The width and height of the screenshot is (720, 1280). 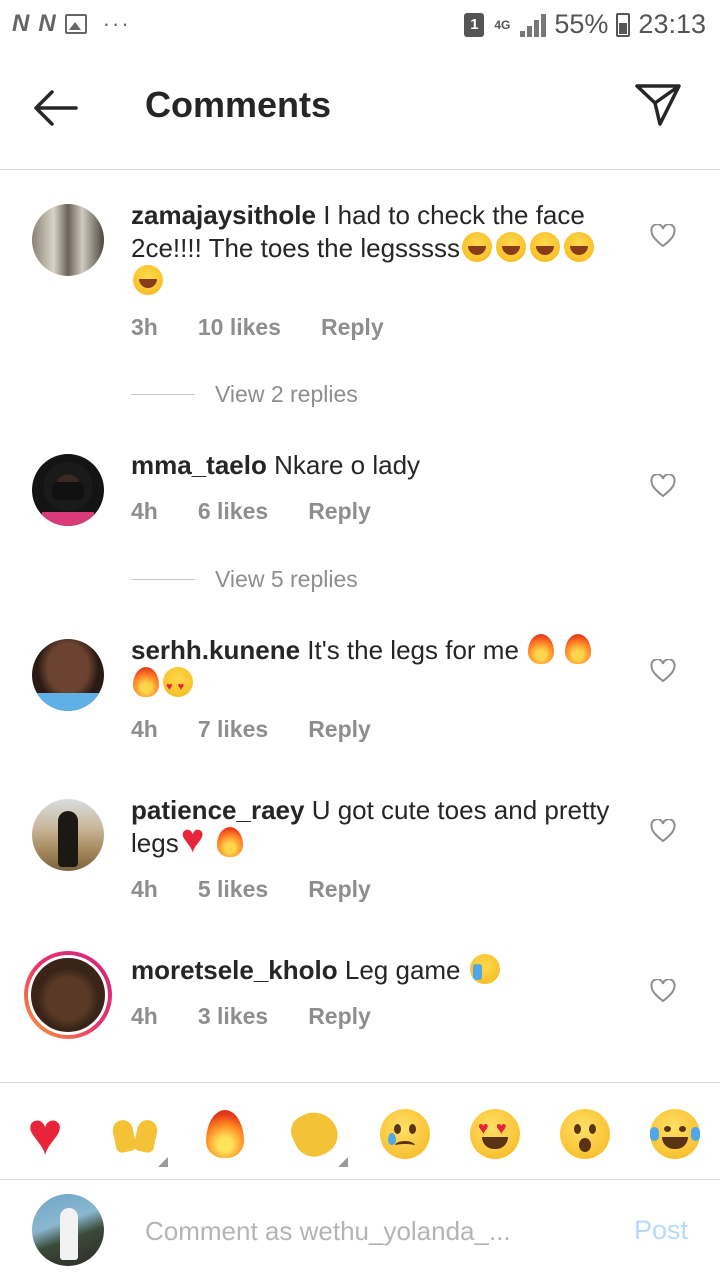 I want to click on comment-composer: Post, so click(x=360, y=1230).